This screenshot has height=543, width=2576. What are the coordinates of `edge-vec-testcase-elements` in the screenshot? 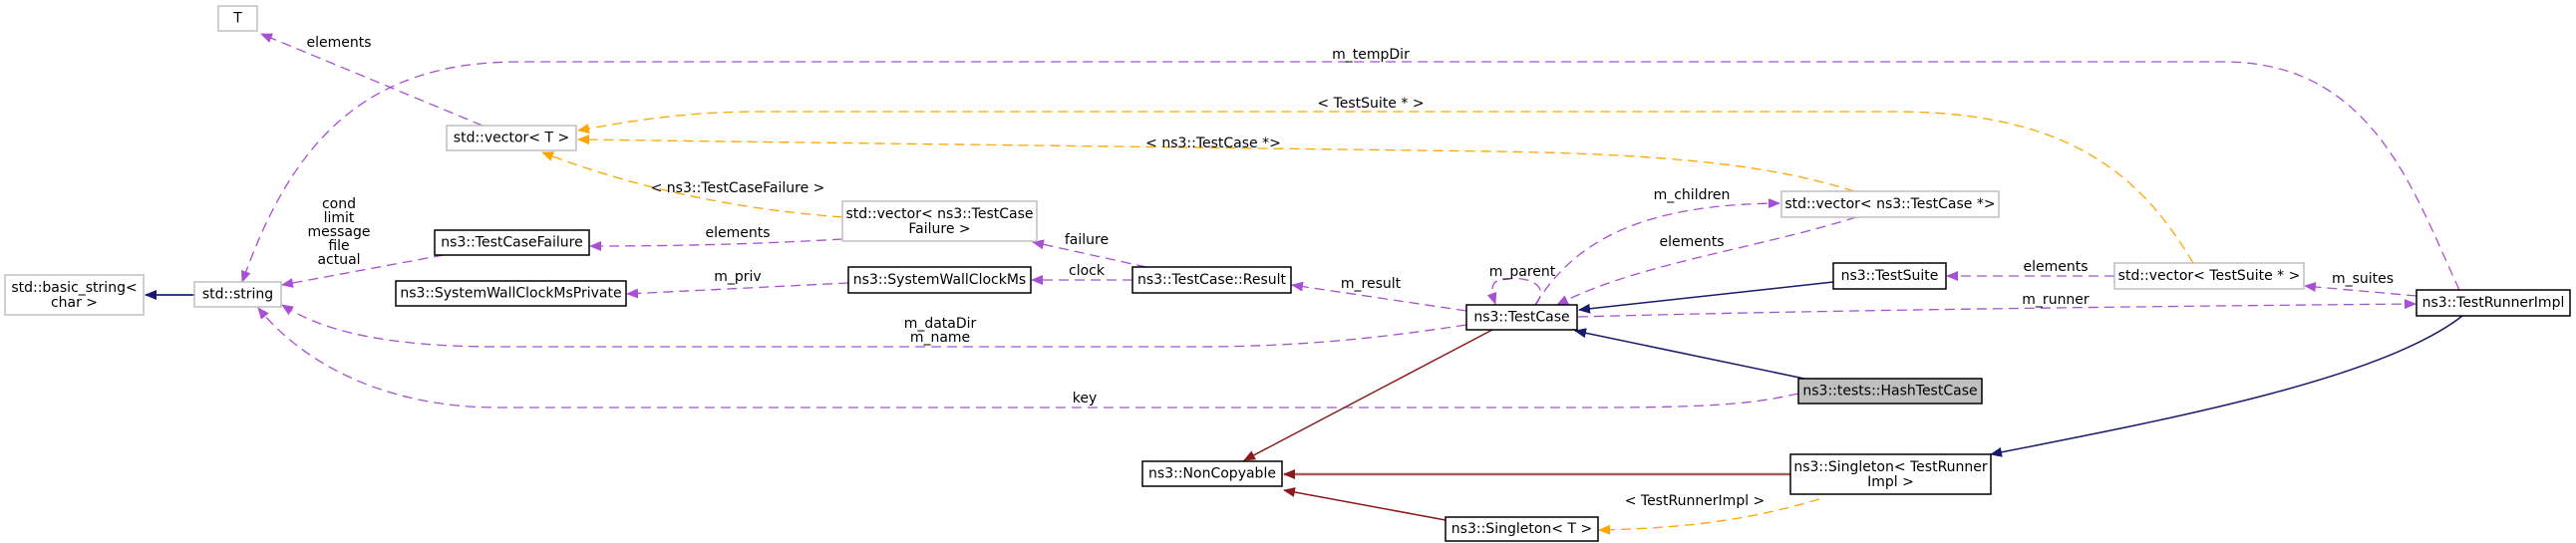 It's located at (1706, 261).